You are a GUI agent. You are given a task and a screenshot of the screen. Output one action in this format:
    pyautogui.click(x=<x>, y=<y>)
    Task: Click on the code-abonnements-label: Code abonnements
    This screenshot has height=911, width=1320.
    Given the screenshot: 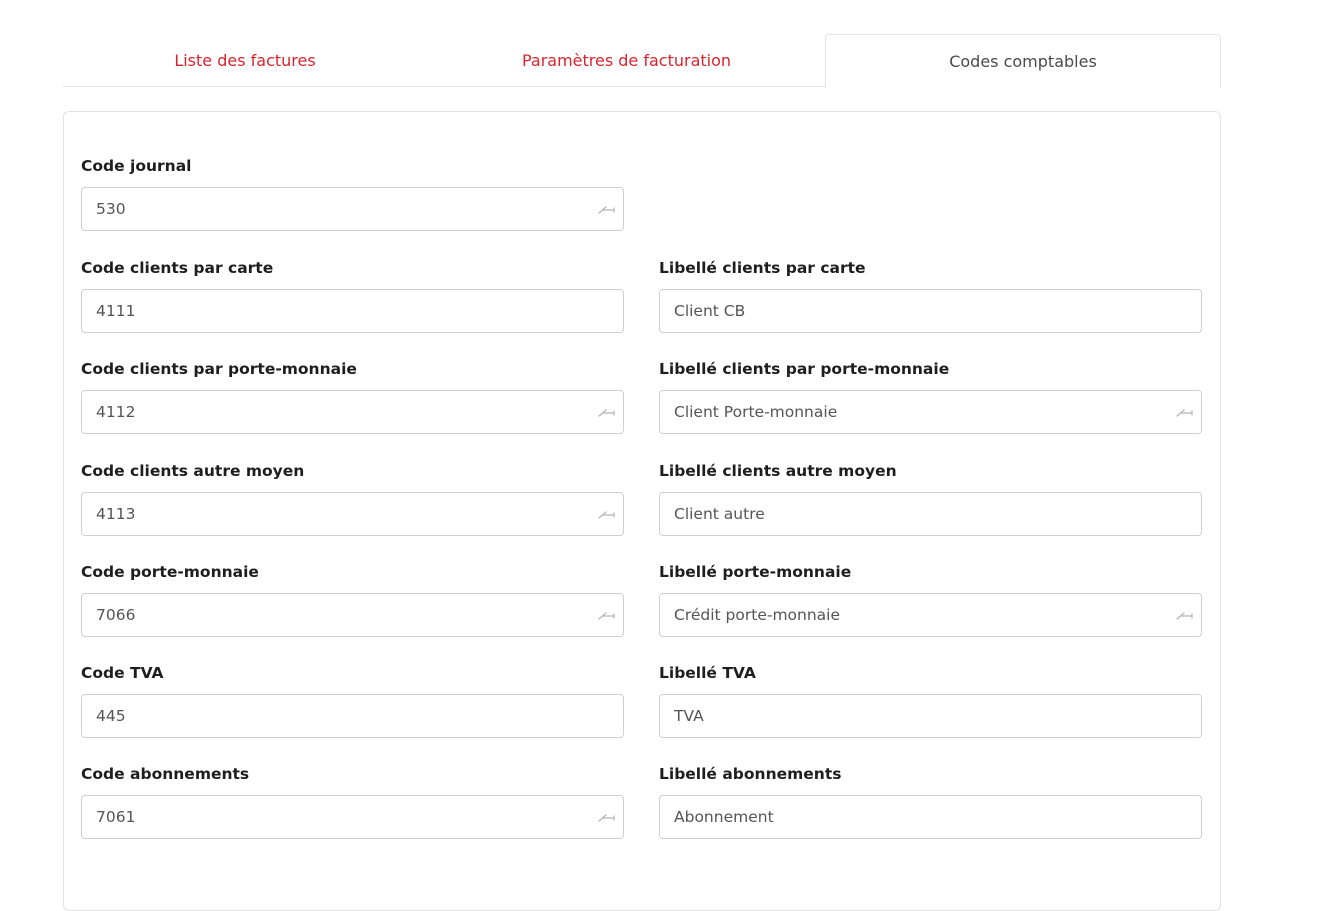 What is the action you would take?
    pyautogui.click(x=165, y=774)
    